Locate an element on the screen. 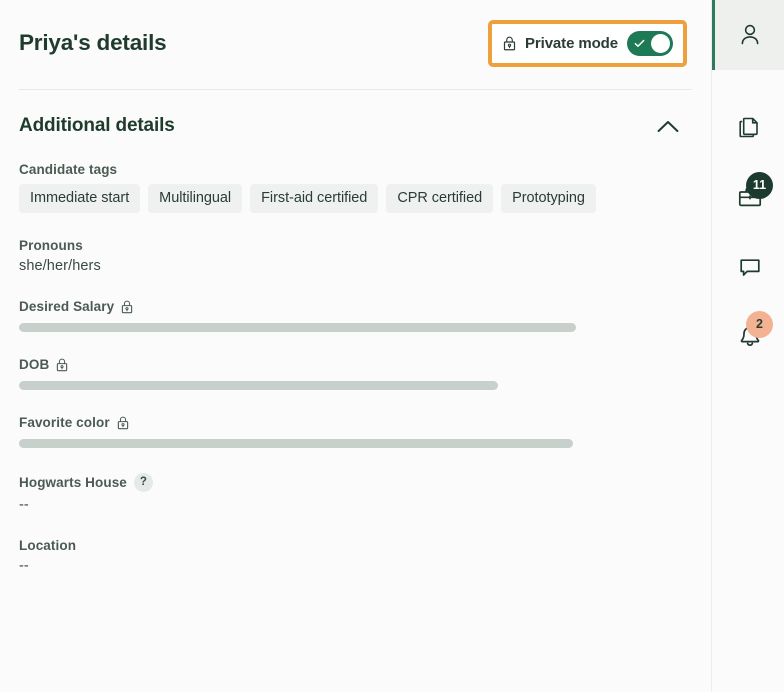  private-mode-label: Private mode is located at coordinates (571, 43).